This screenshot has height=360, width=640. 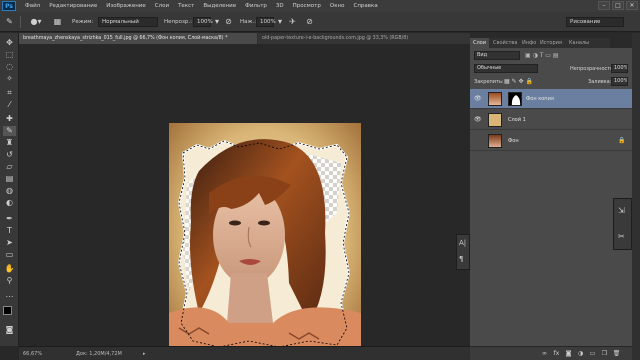 I want to click on adjustment-layer-icon: ◑, so click(x=580, y=354).